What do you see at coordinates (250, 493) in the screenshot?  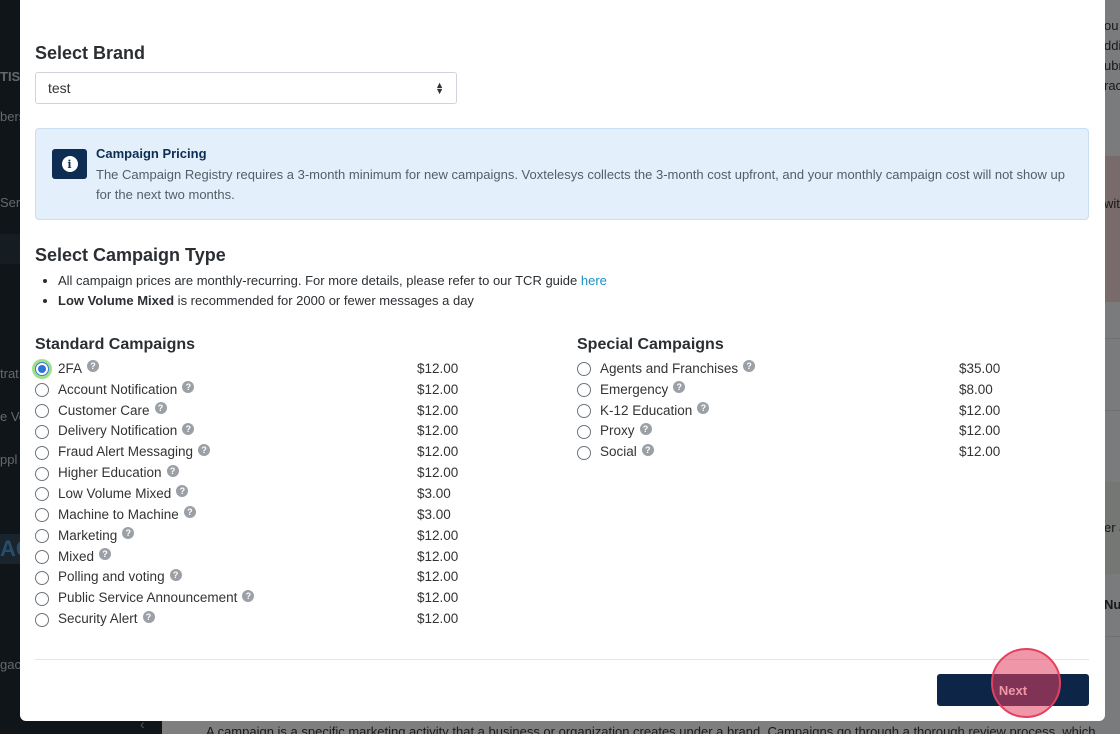 I see `campaign-option: Low Volume Mixed? $3.00` at bounding box center [250, 493].